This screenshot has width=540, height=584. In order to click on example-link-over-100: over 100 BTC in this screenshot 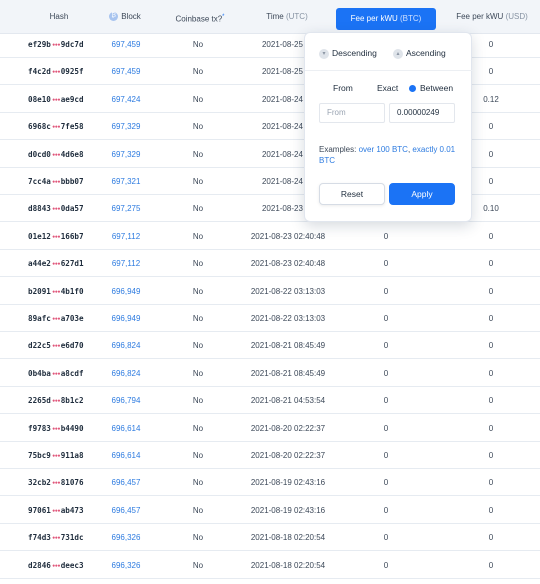, I will do `click(383, 149)`.